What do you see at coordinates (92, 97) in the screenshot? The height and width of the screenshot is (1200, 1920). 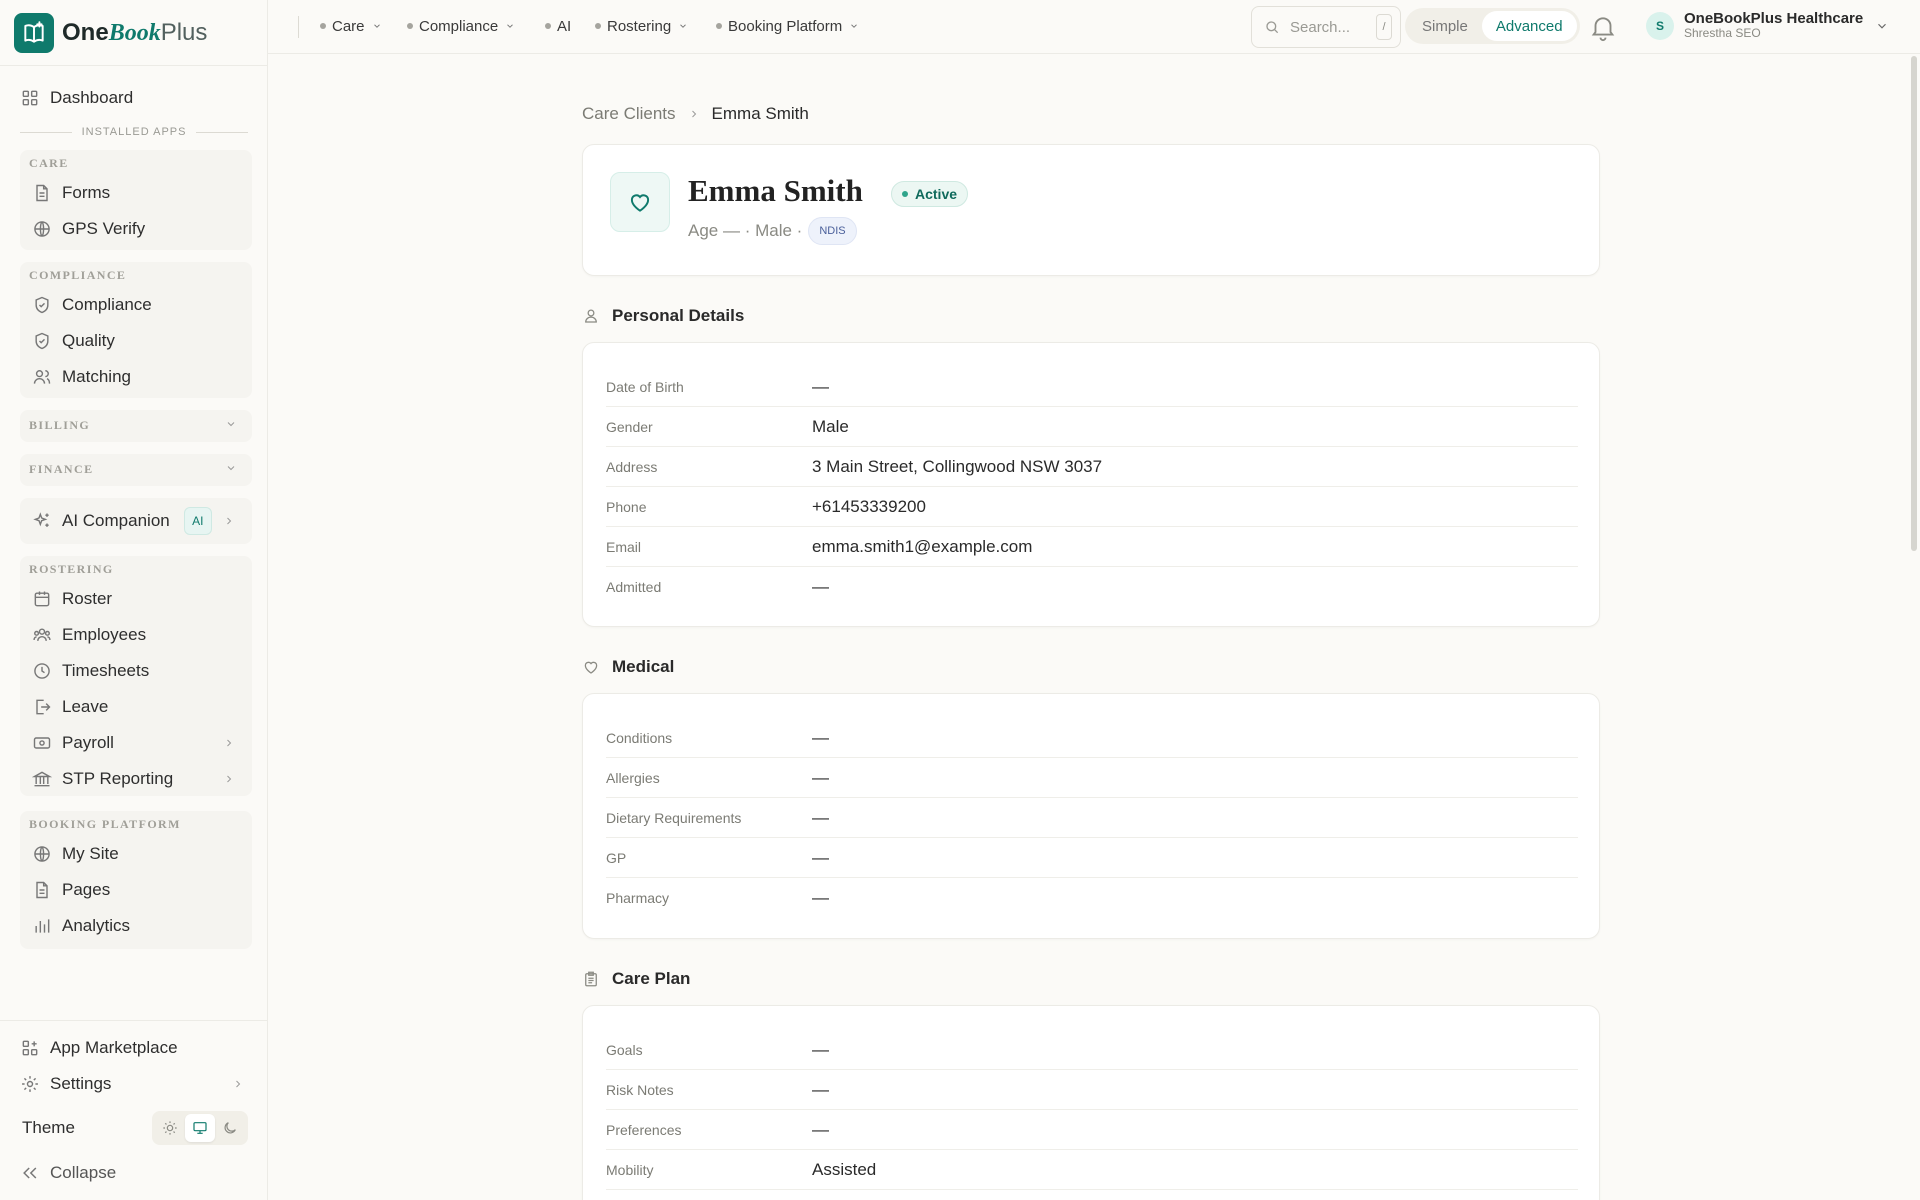 I see `sidebar-item-label: Dashboard` at bounding box center [92, 97].